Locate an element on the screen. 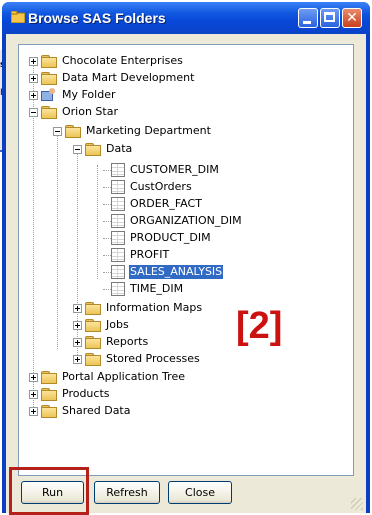  tree-item-stored-processes: Stored Processes is located at coordinates (137, 359).